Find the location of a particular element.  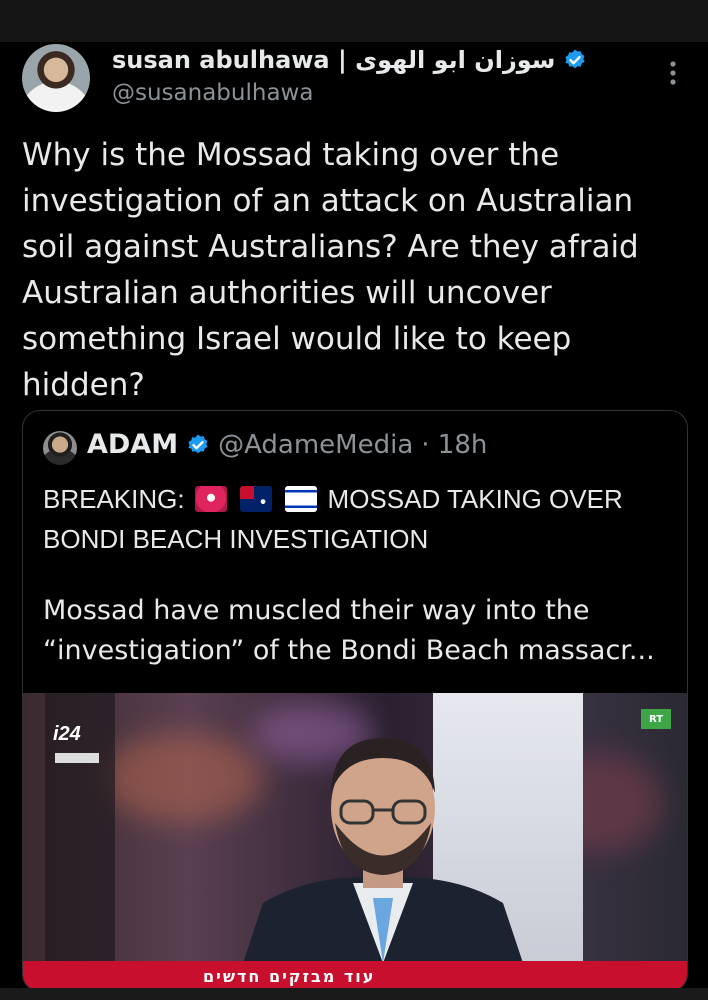

author-name-row: susan abulhawa | سوزان ابو الهوى is located at coordinates (349, 60).